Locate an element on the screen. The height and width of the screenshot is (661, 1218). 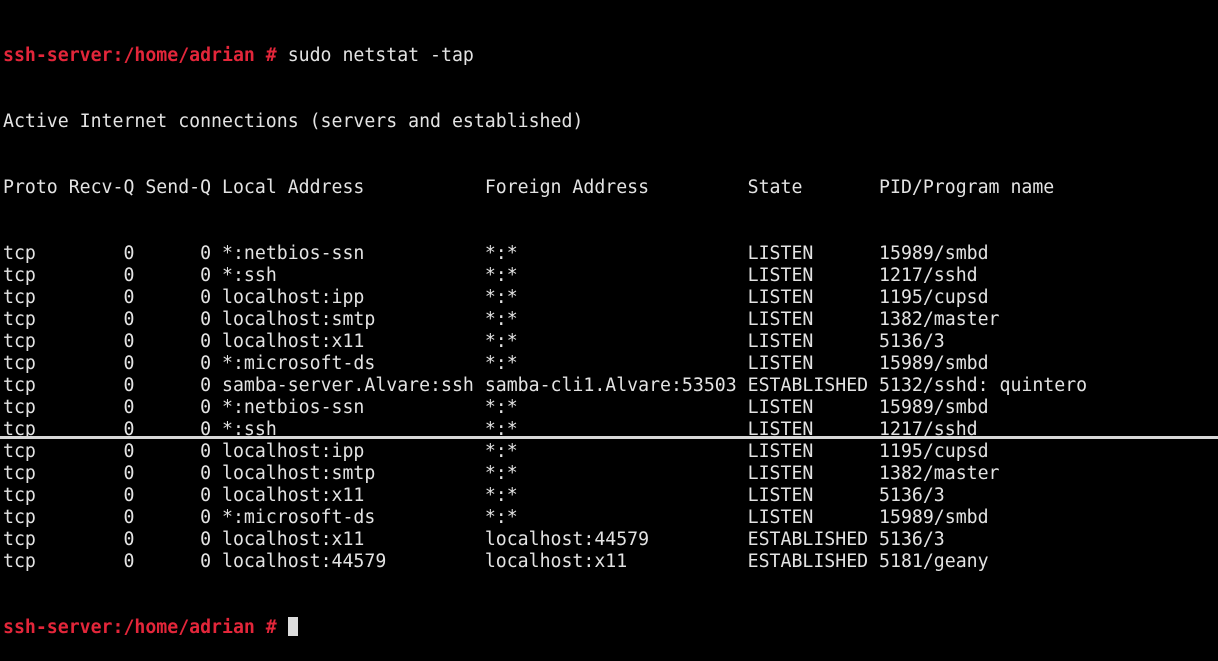
command-text: sudo netstat -tap is located at coordinates (380, 55).